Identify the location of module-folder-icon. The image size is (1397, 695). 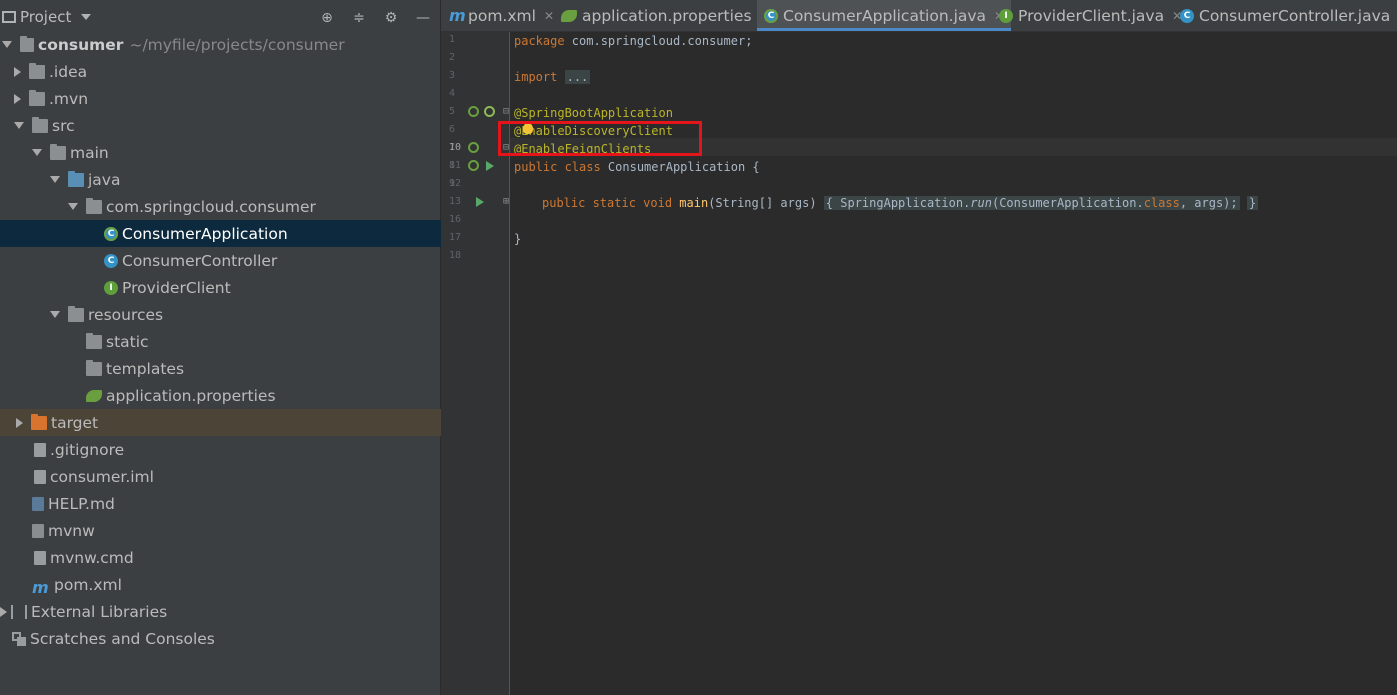
(27, 43).